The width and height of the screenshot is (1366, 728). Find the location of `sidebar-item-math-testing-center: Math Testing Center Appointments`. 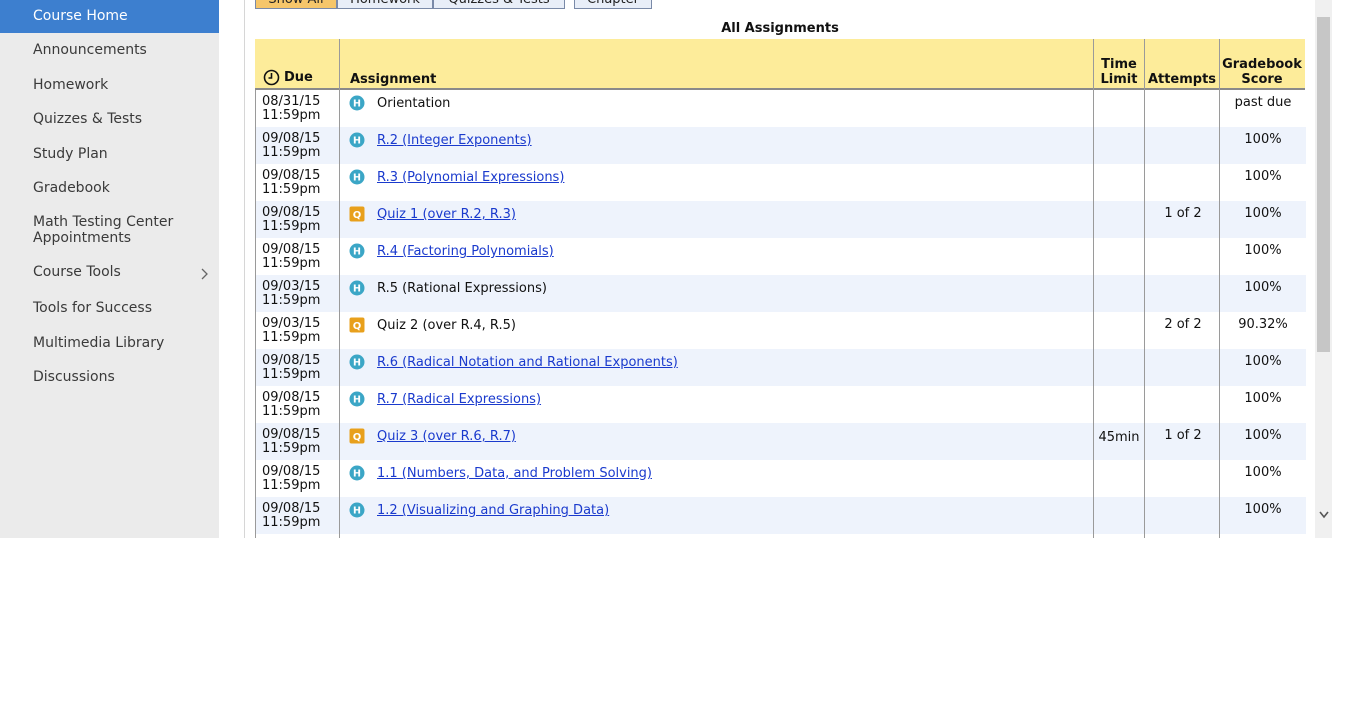

sidebar-item-math-testing-center: Math Testing Center Appointments is located at coordinates (109, 231).